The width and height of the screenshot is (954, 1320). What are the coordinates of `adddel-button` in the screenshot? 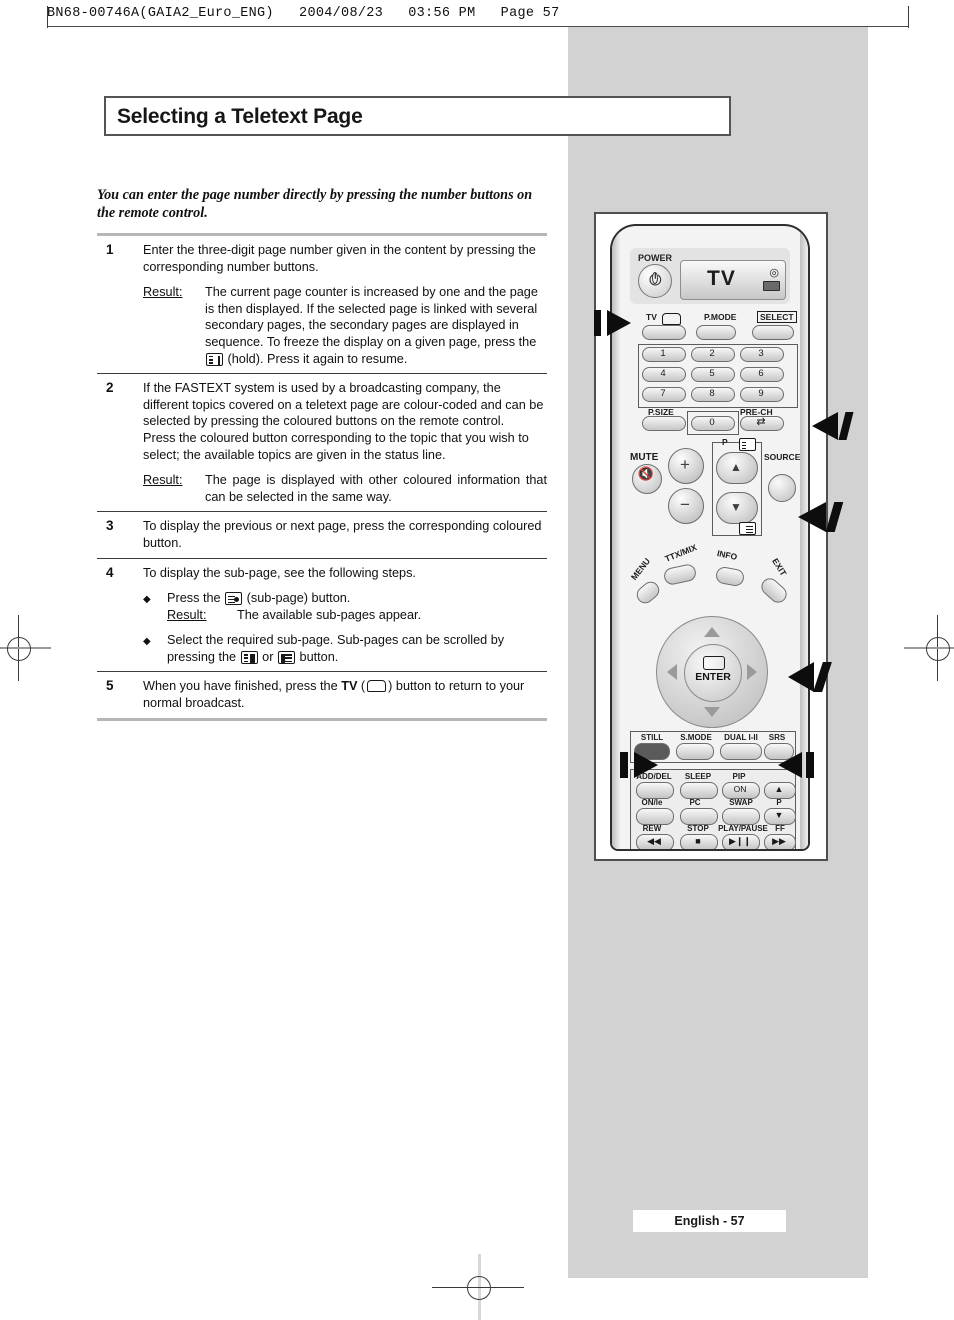 It's located at (655, 790).